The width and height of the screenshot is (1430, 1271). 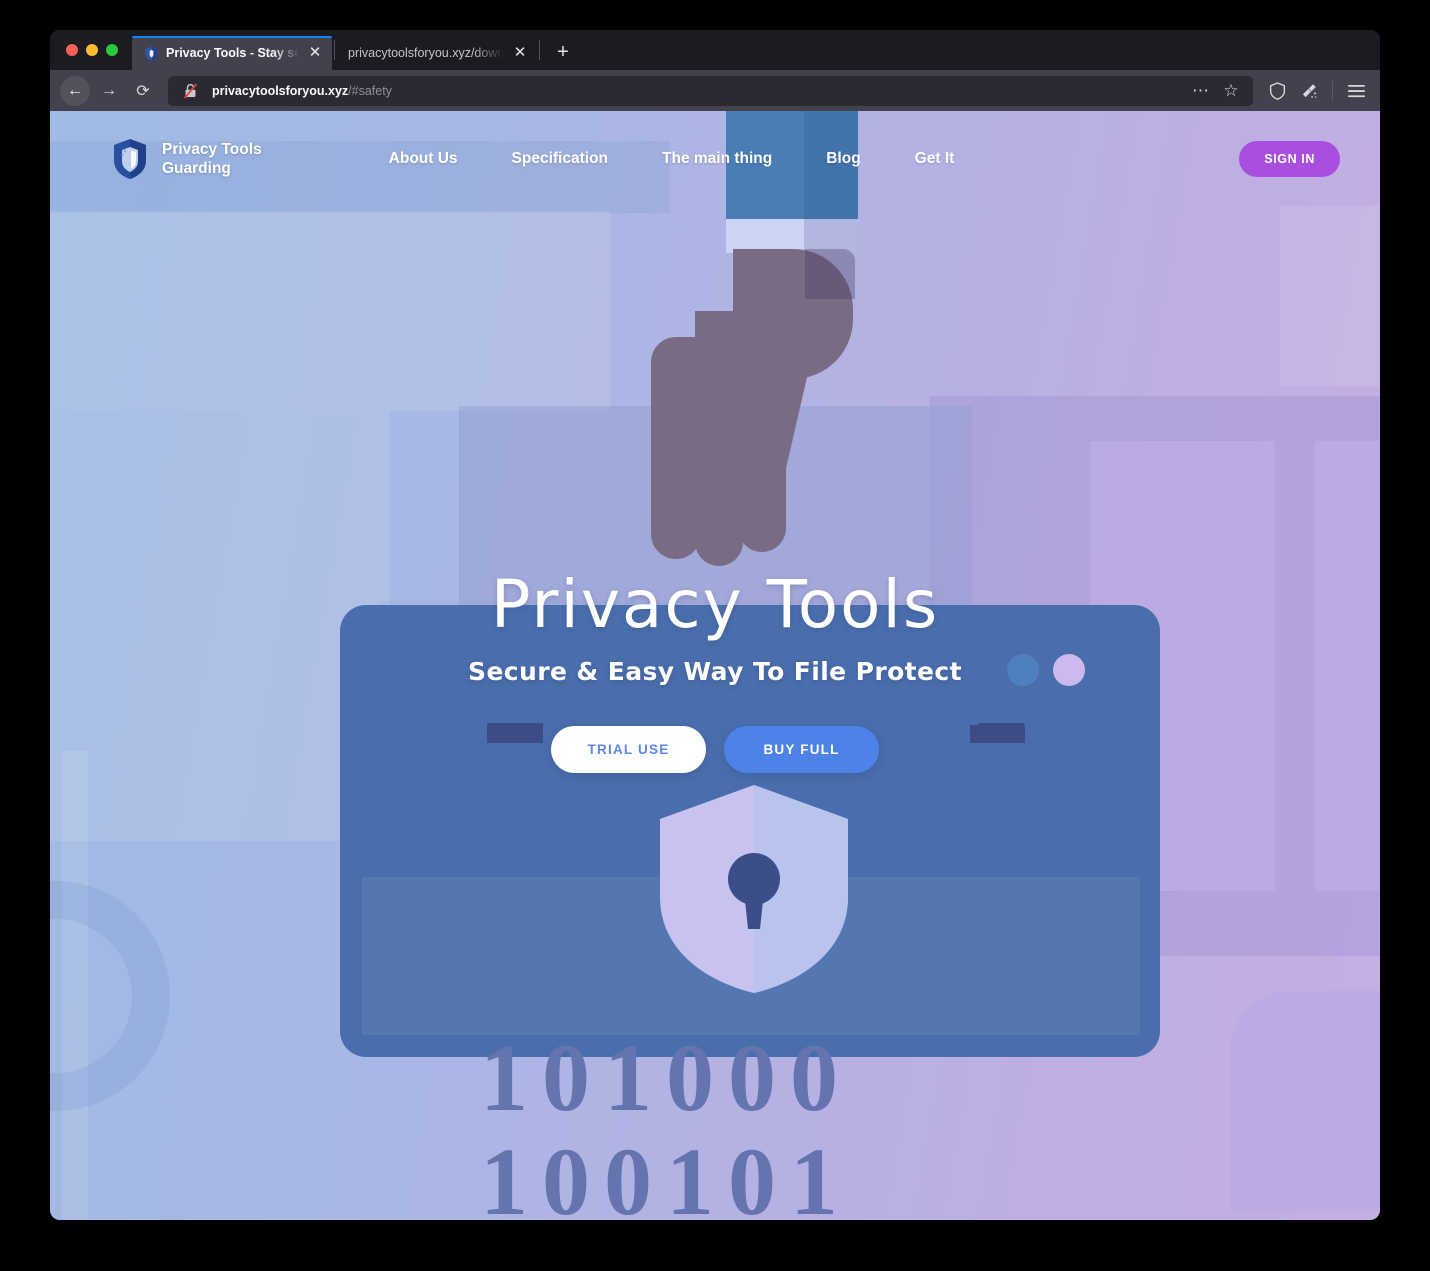 I want to click on url-domain: privacytoolsforyou.xyz, so click(x=280, y=90).